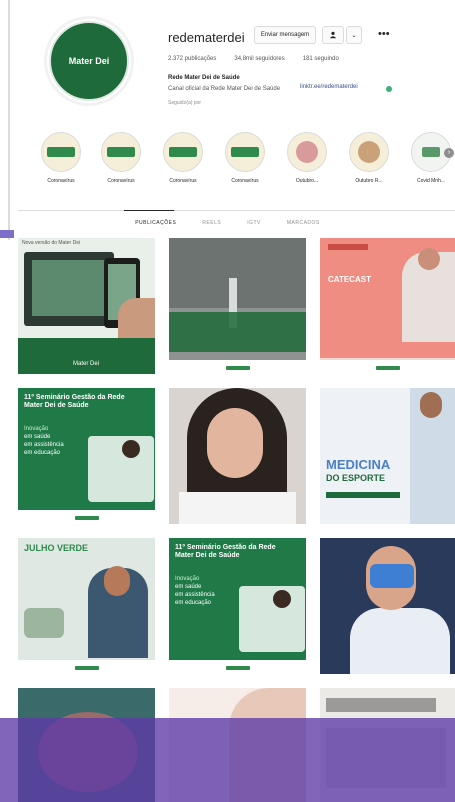  I want to click on chevron-right-icon: ›, so click(449, 153).